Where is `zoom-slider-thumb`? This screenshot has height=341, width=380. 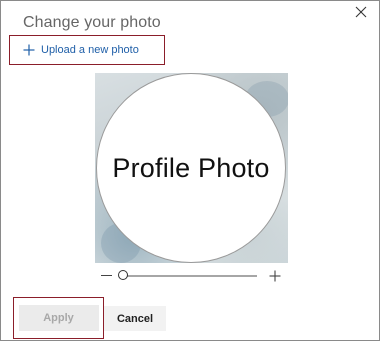 zoom-slider-thumb is located at coordinates (123, 275).